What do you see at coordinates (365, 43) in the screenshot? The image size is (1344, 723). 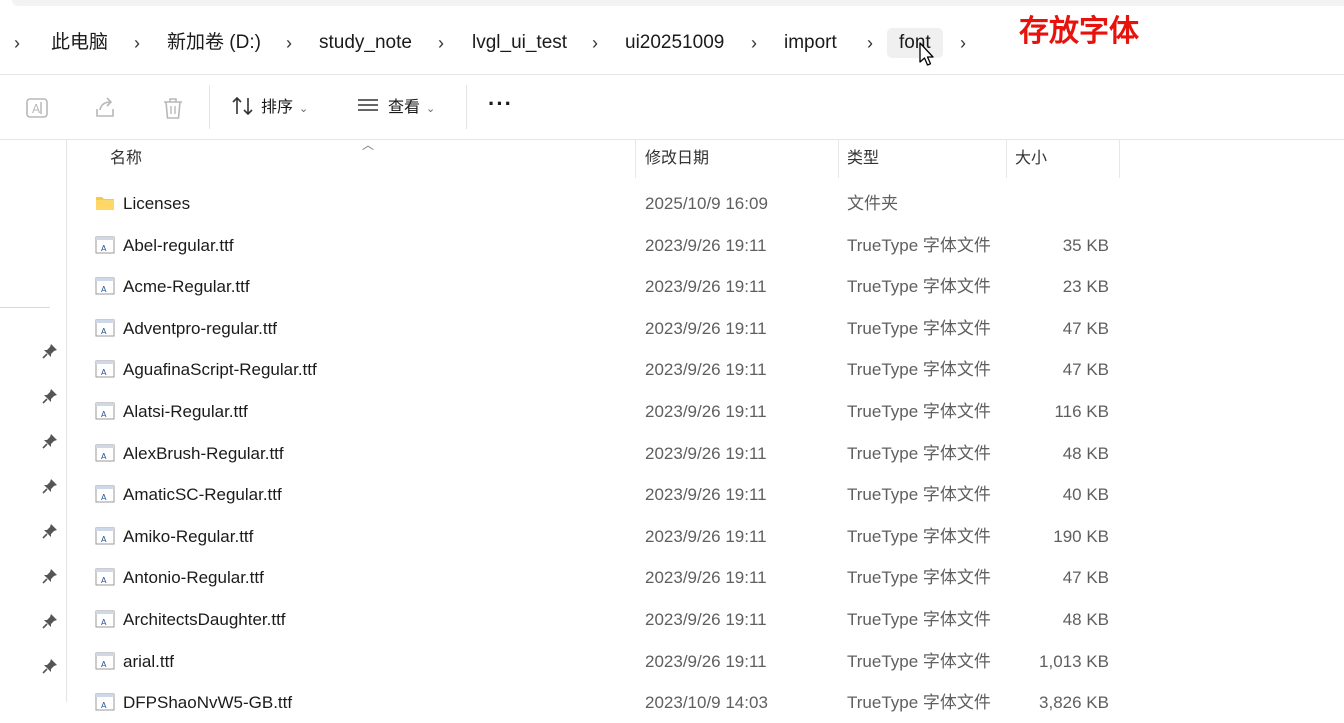 I see `breadcrumb-item-study-note: study_note` at bounding box center [365, 43].